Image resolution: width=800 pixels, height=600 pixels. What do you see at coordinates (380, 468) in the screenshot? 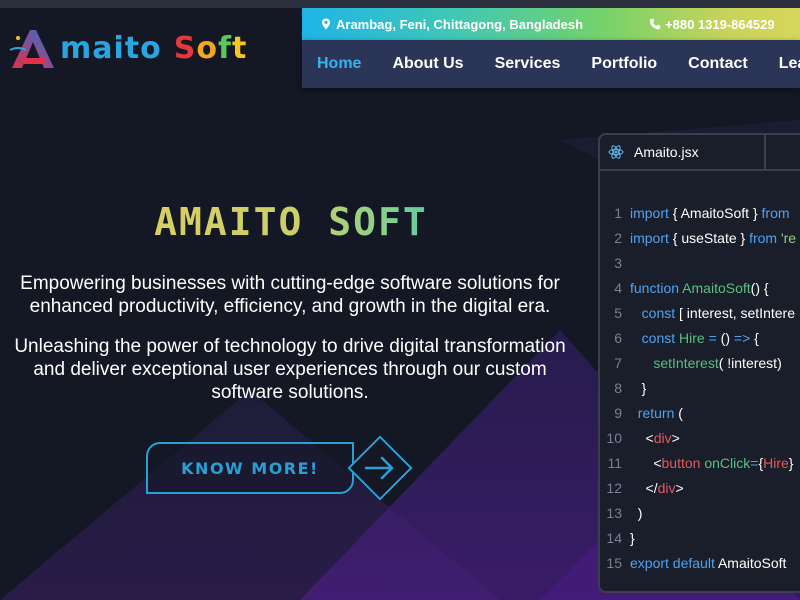
I see `arrow-right-icon` at bounding box center [380, 468].